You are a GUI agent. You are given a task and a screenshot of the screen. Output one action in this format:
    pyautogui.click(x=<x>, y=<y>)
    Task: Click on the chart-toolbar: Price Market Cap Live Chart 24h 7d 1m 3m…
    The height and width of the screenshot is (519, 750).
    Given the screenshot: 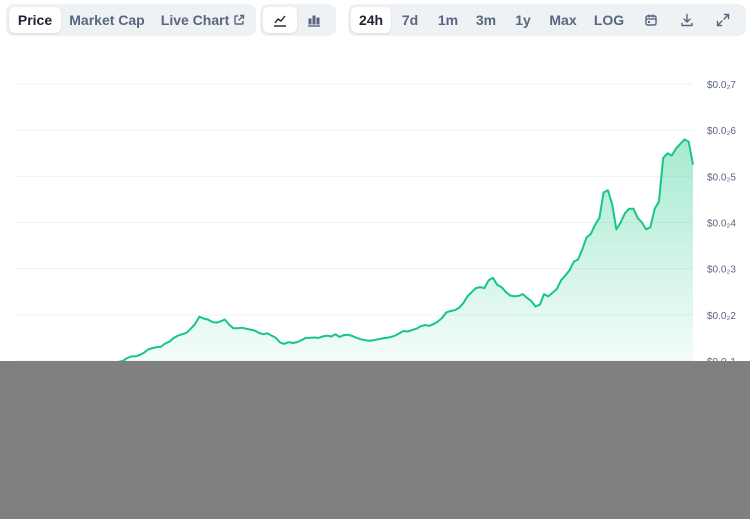 What is the action you would take?
    pyautogui.click(x=375, y=20)
    